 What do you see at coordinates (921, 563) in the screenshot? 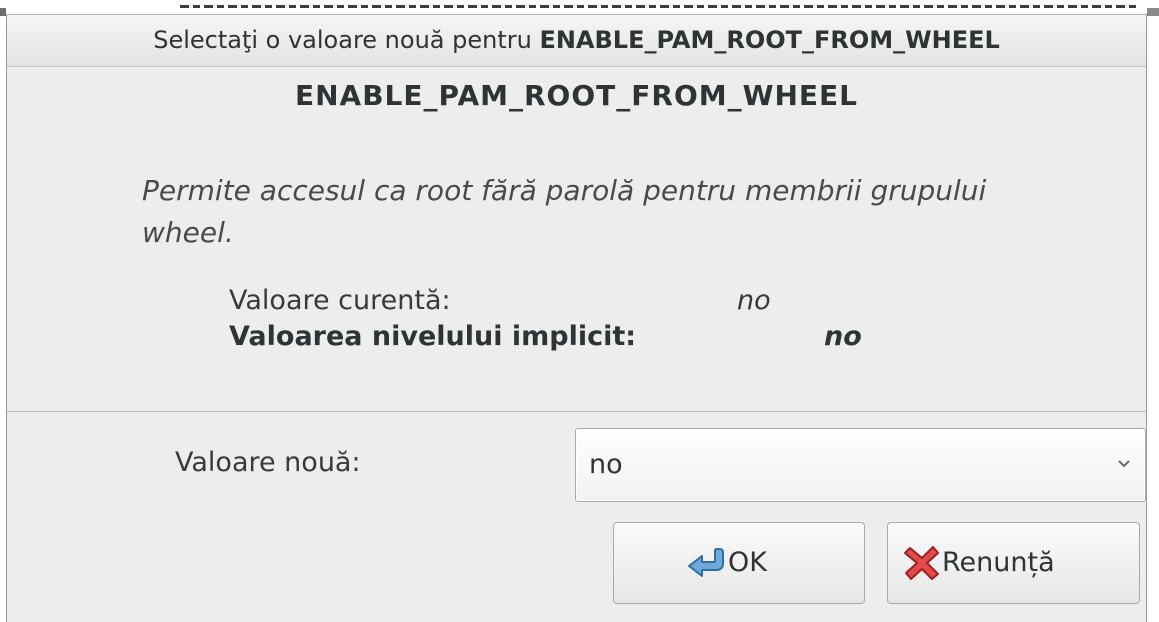
I see `red-x-icon` at bounding box center [921, 563].